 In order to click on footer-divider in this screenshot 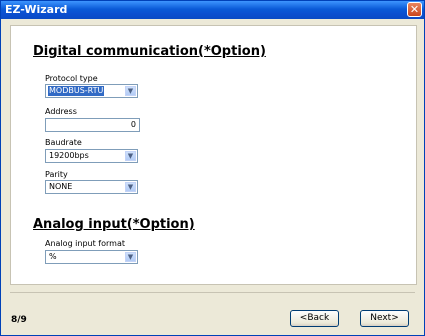, I will do `click(212, 292)`.